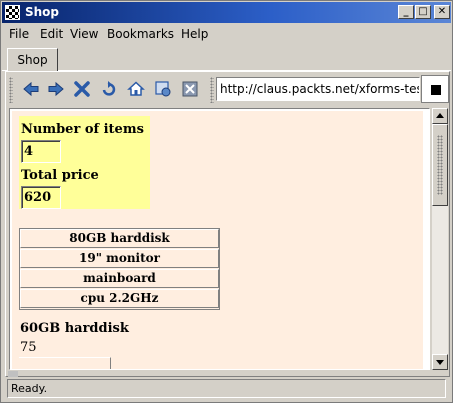 The width and height of the screenshot is (453, 403). I want to click on scroll-down-button, so click(440, 362).